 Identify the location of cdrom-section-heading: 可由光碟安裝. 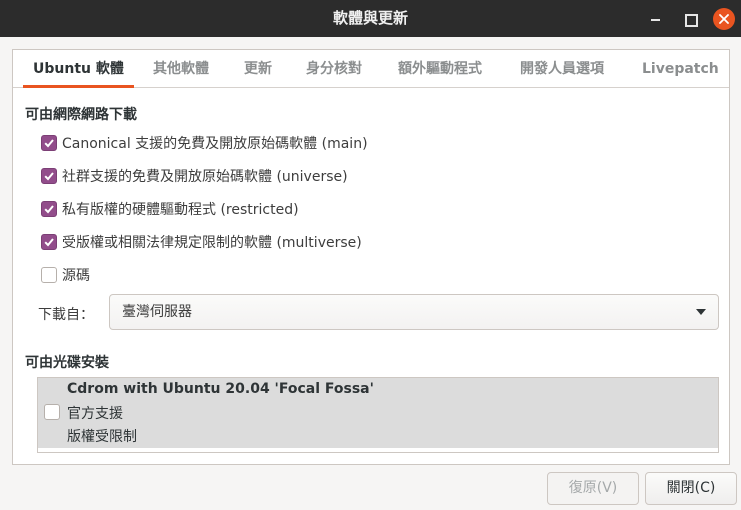
(67, 363).